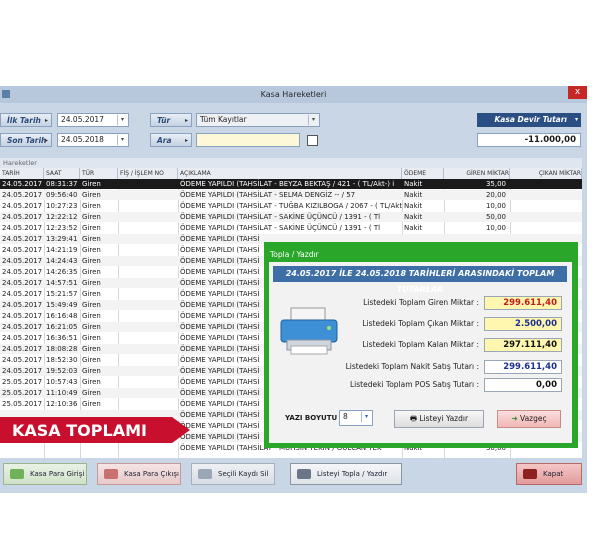  What do you see at coordinates (356, 418) in the screenshot?
I see `yazi-boyutu-select: 8 ▾` at bounding box center [356, 418].